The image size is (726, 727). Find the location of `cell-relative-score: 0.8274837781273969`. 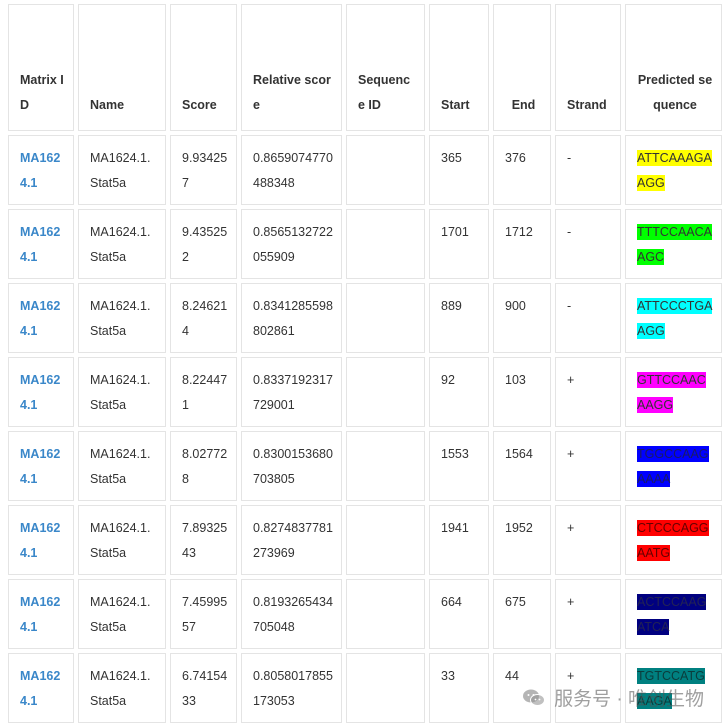

cell-relative-score: 0.8274837781273969 is located at coordinates (291, 540).